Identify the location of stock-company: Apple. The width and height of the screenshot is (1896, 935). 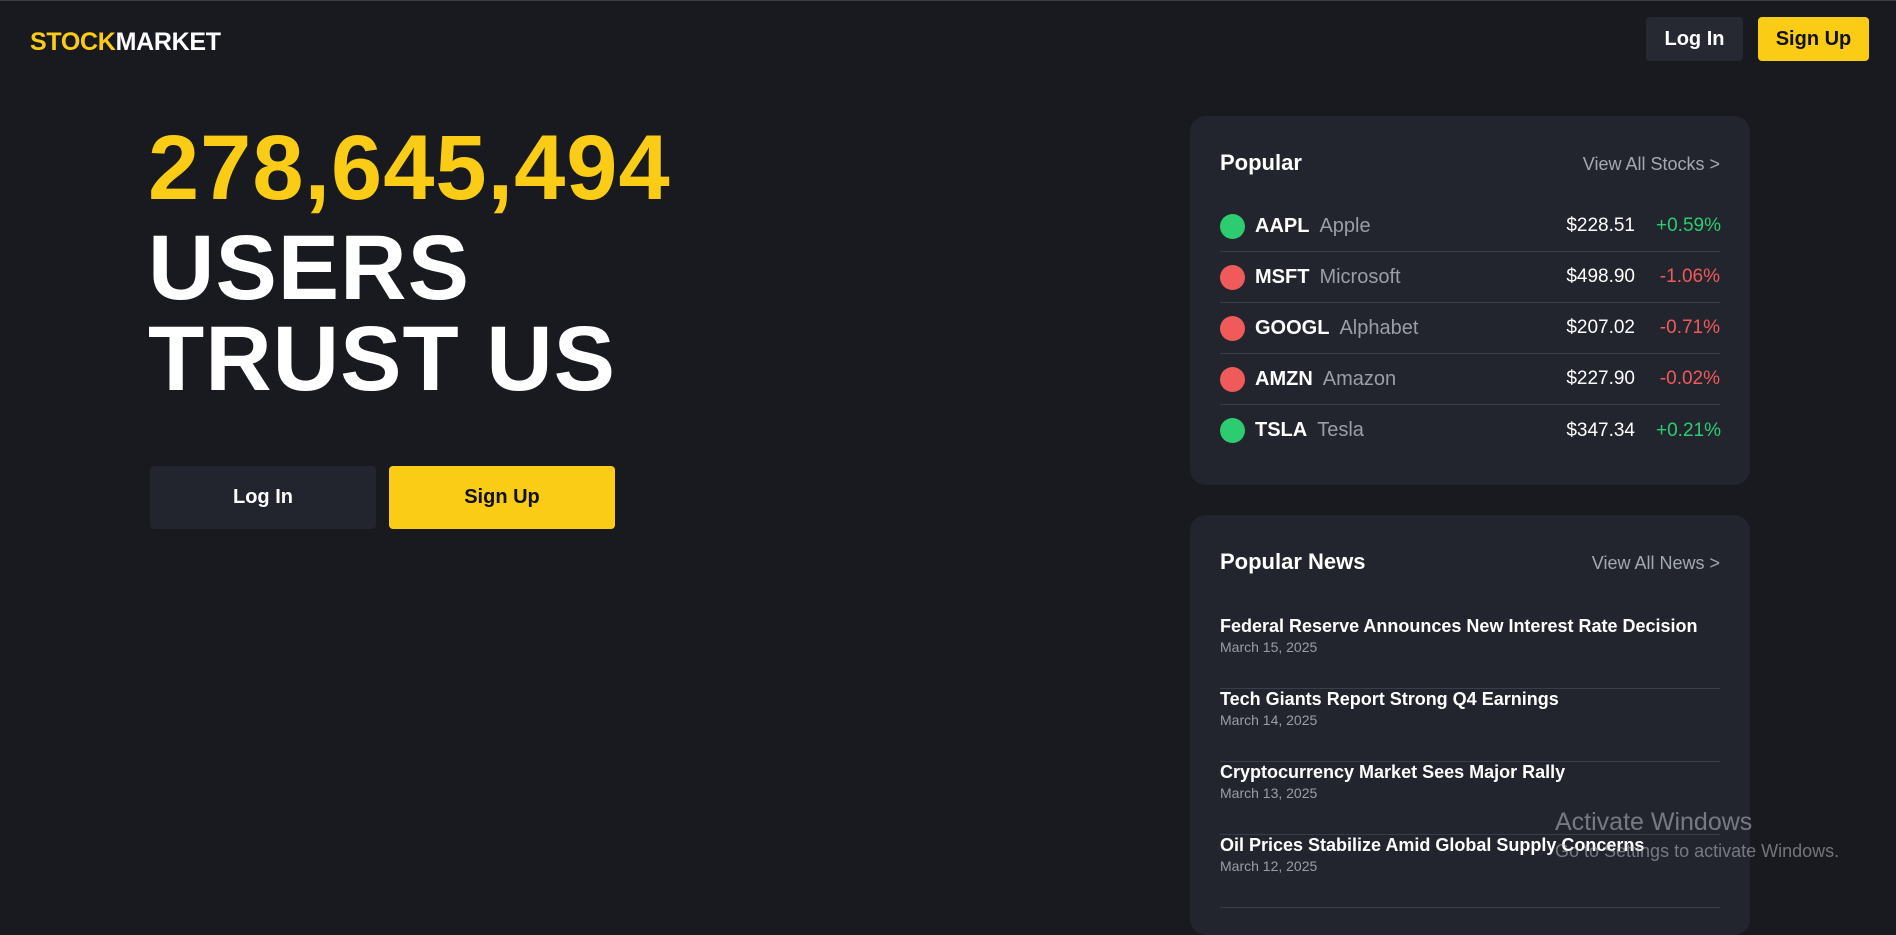
(1345, 225).